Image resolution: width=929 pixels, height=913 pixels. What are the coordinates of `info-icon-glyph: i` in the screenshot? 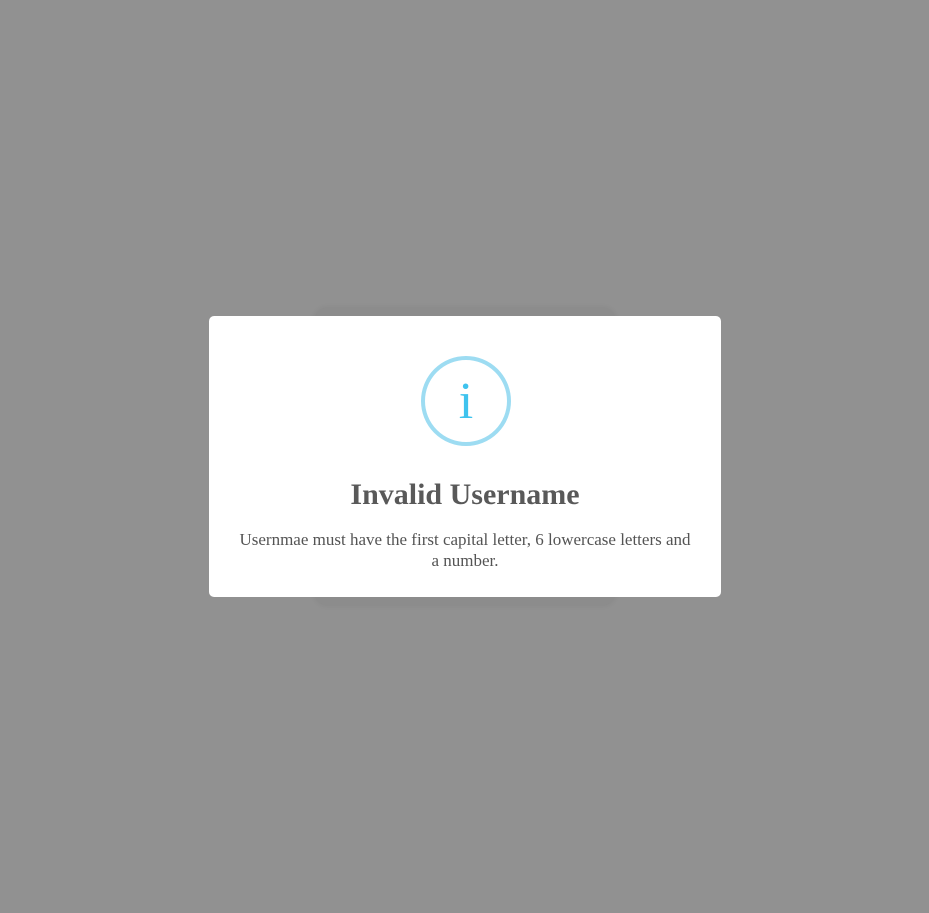 It's located at (466, 401).